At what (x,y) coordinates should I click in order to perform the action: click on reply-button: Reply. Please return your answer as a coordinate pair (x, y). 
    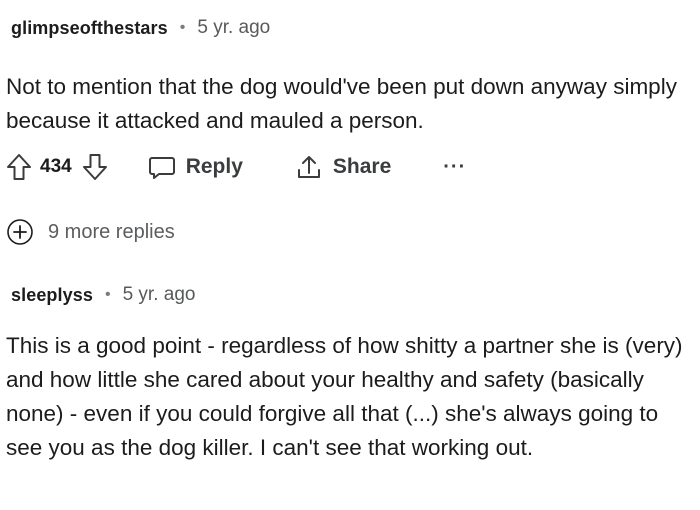
    Looking at the image, I should click on (195, 167).